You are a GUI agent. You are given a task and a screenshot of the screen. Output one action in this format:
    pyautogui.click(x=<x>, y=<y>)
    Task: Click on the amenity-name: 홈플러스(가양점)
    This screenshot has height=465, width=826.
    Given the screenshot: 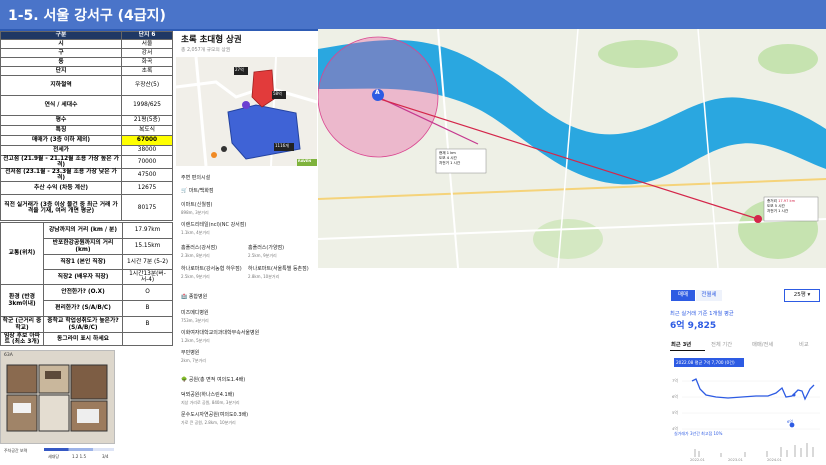 What is the action you would take?
    pyautogui.click(x=266, y=247)
    